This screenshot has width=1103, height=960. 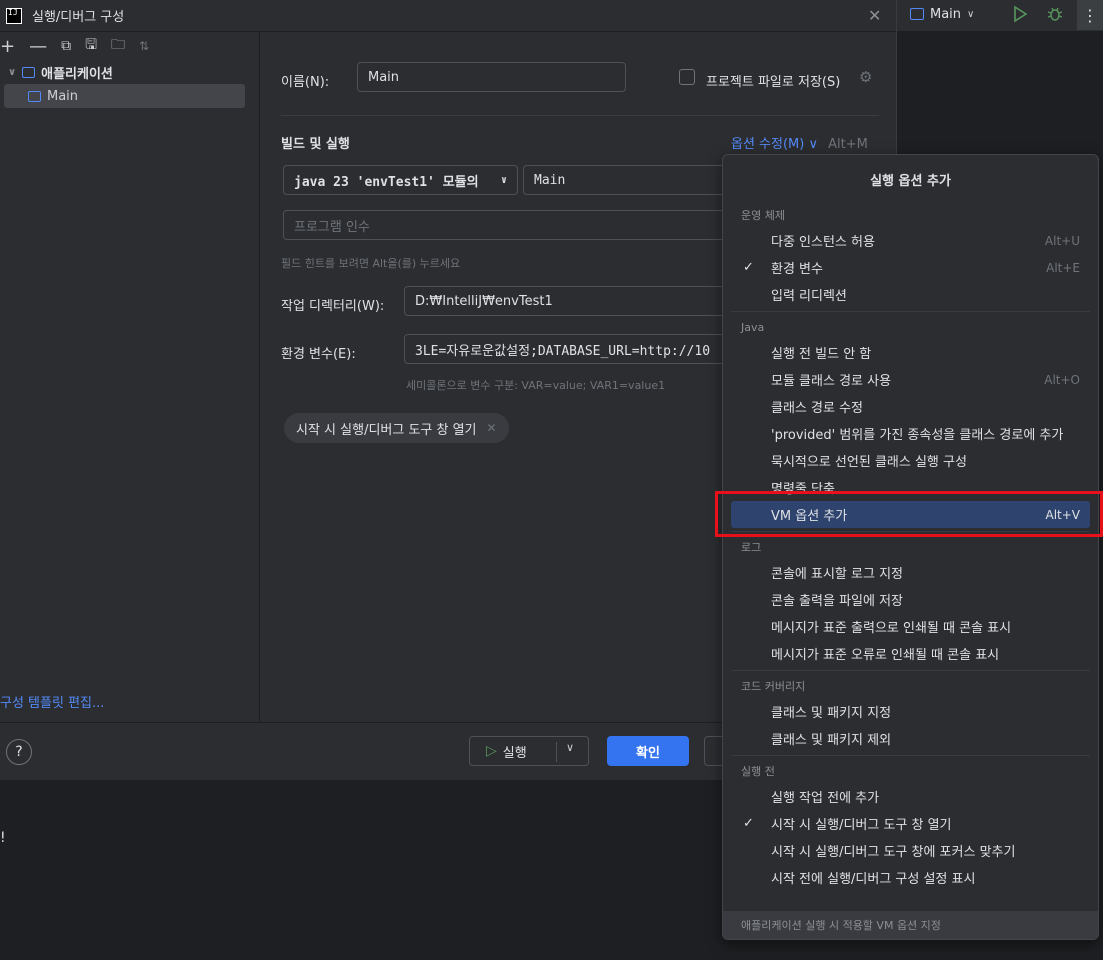 What do you see at coordinates (687, 77) in the screenshot?
I see `store-as-project-file-checkbox` at bounding box center [687, 77].